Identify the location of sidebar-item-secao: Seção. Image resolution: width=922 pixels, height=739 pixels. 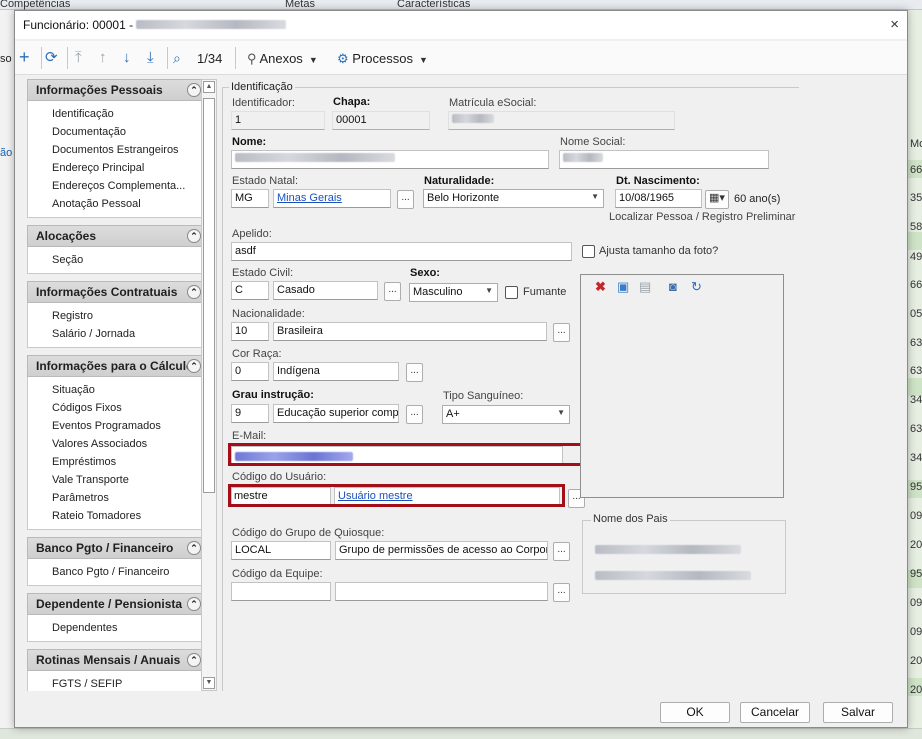
(128, 260).